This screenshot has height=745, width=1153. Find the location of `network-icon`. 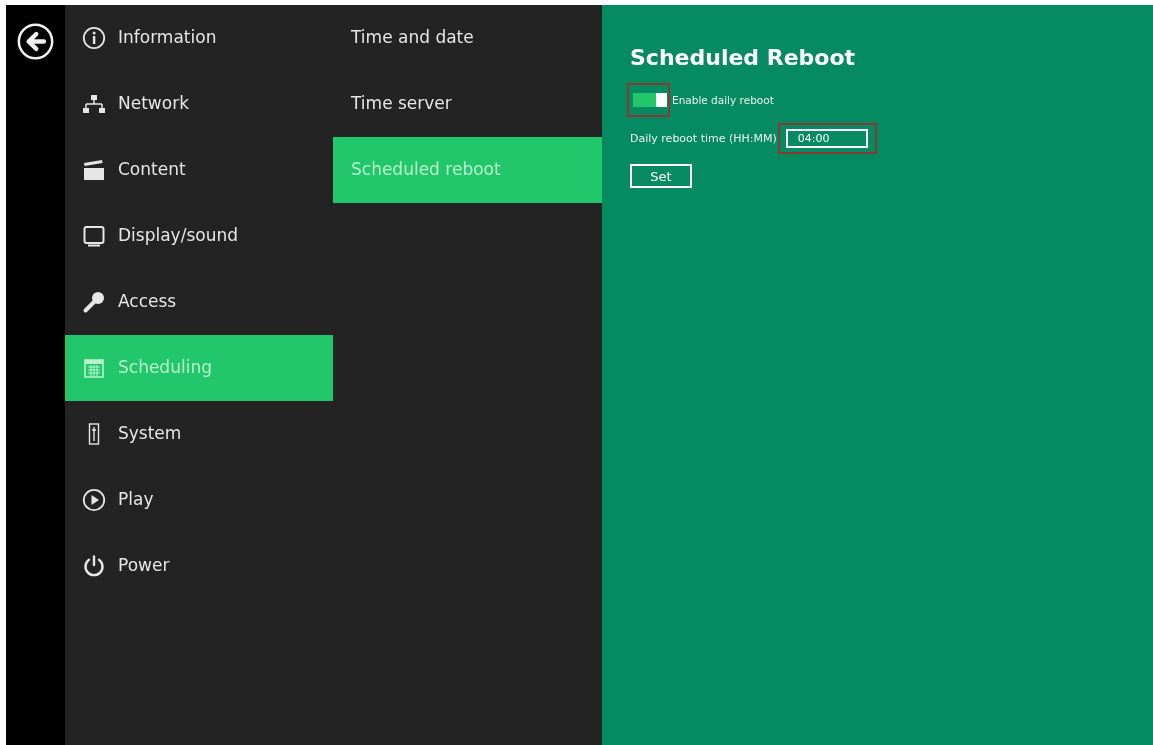

network-icon is located at coordinates (94, 104).